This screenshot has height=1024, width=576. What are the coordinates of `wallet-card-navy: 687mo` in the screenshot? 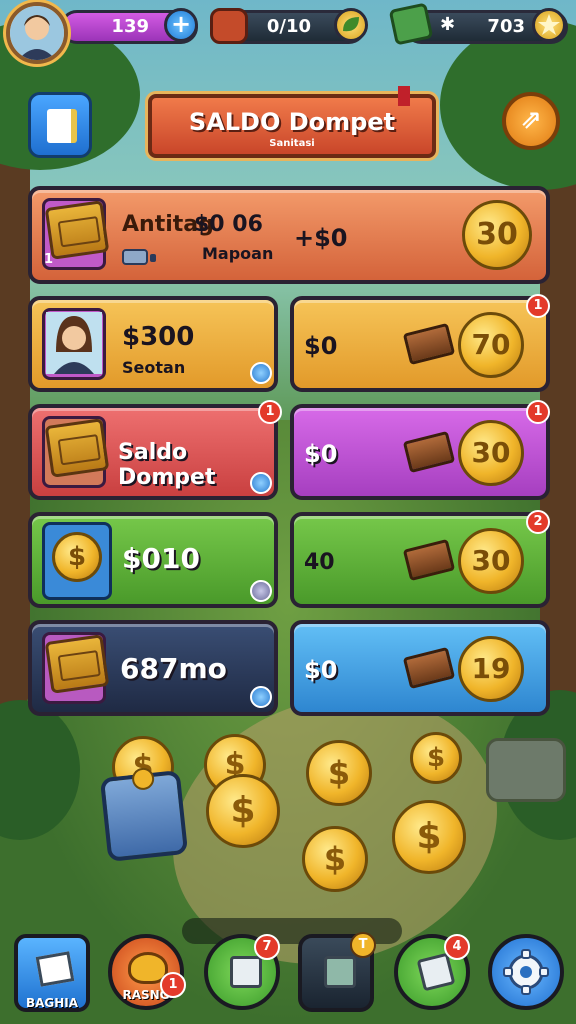 It's located at (153, 668).